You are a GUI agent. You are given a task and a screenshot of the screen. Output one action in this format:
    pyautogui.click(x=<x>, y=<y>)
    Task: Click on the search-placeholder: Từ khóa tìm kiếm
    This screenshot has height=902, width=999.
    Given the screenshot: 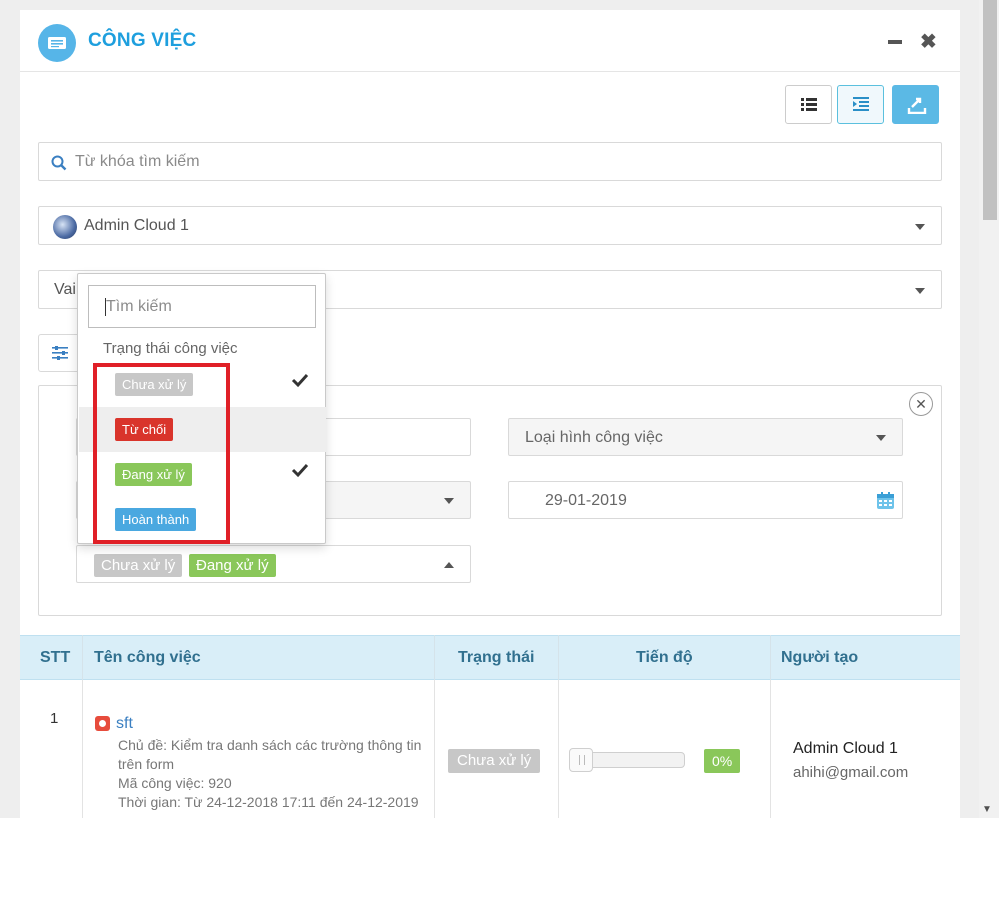 What is the action you would take?
    pyautogui.click(x=137, y=161)
    